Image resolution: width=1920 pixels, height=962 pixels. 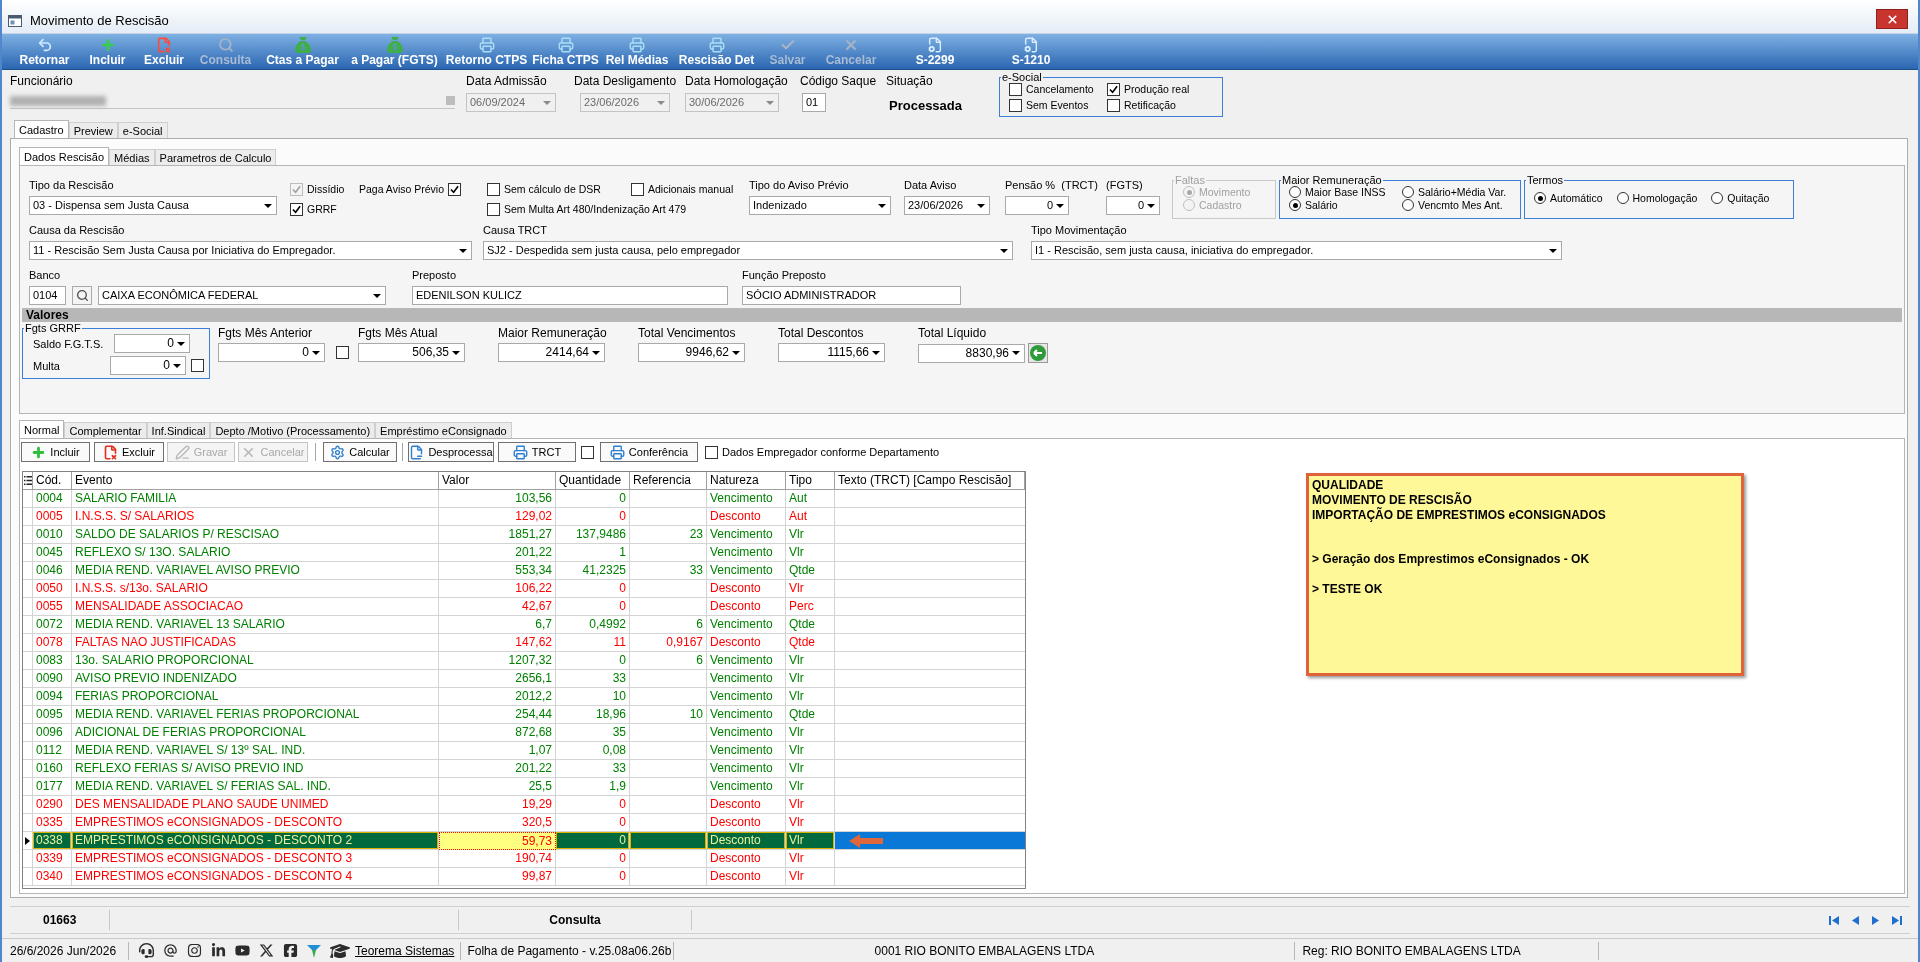 I want to click on table-row: 0072 MEDIA REND. VARIAVEL 13 SALARIO 6,7 0,4992 6 Vencimento Qtde, so click(x=524, y=625).